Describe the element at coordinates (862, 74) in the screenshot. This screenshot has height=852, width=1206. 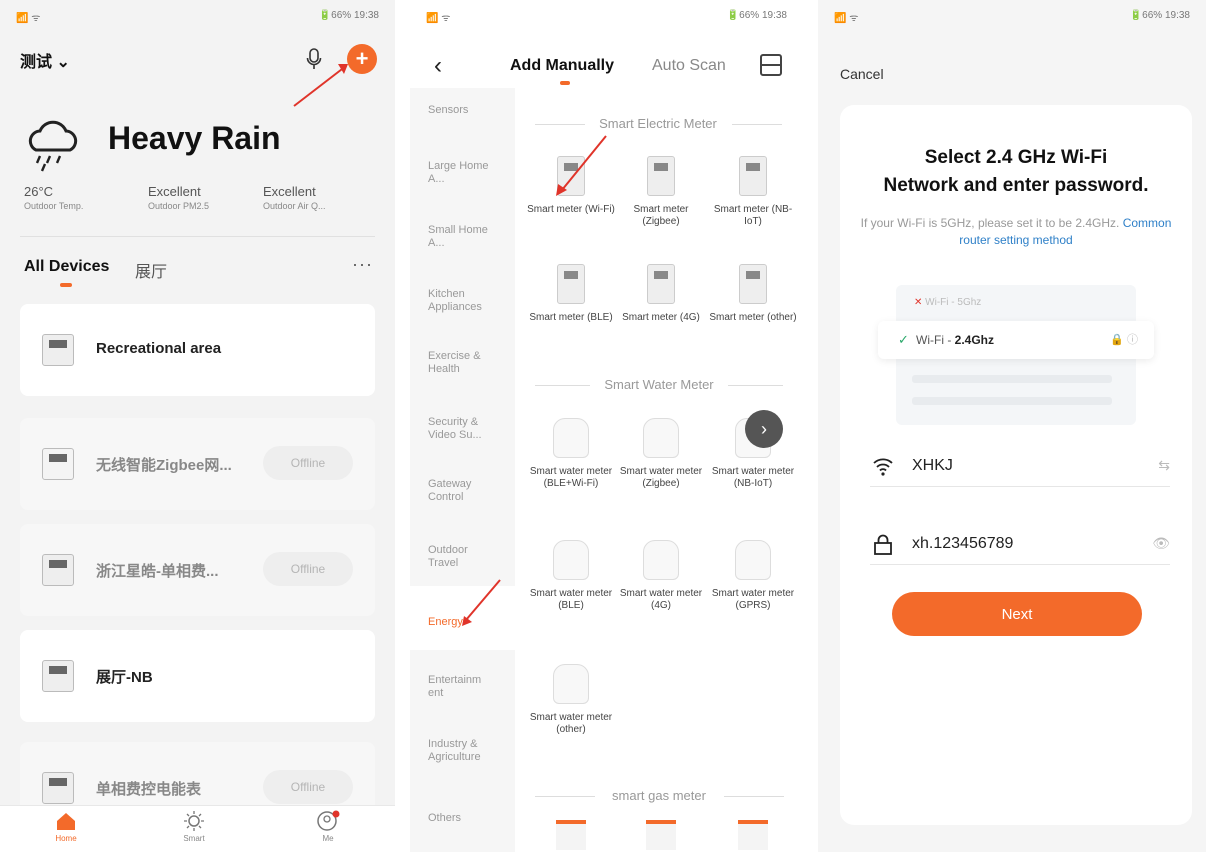
I see `cancel-button: Cancel` at that location.